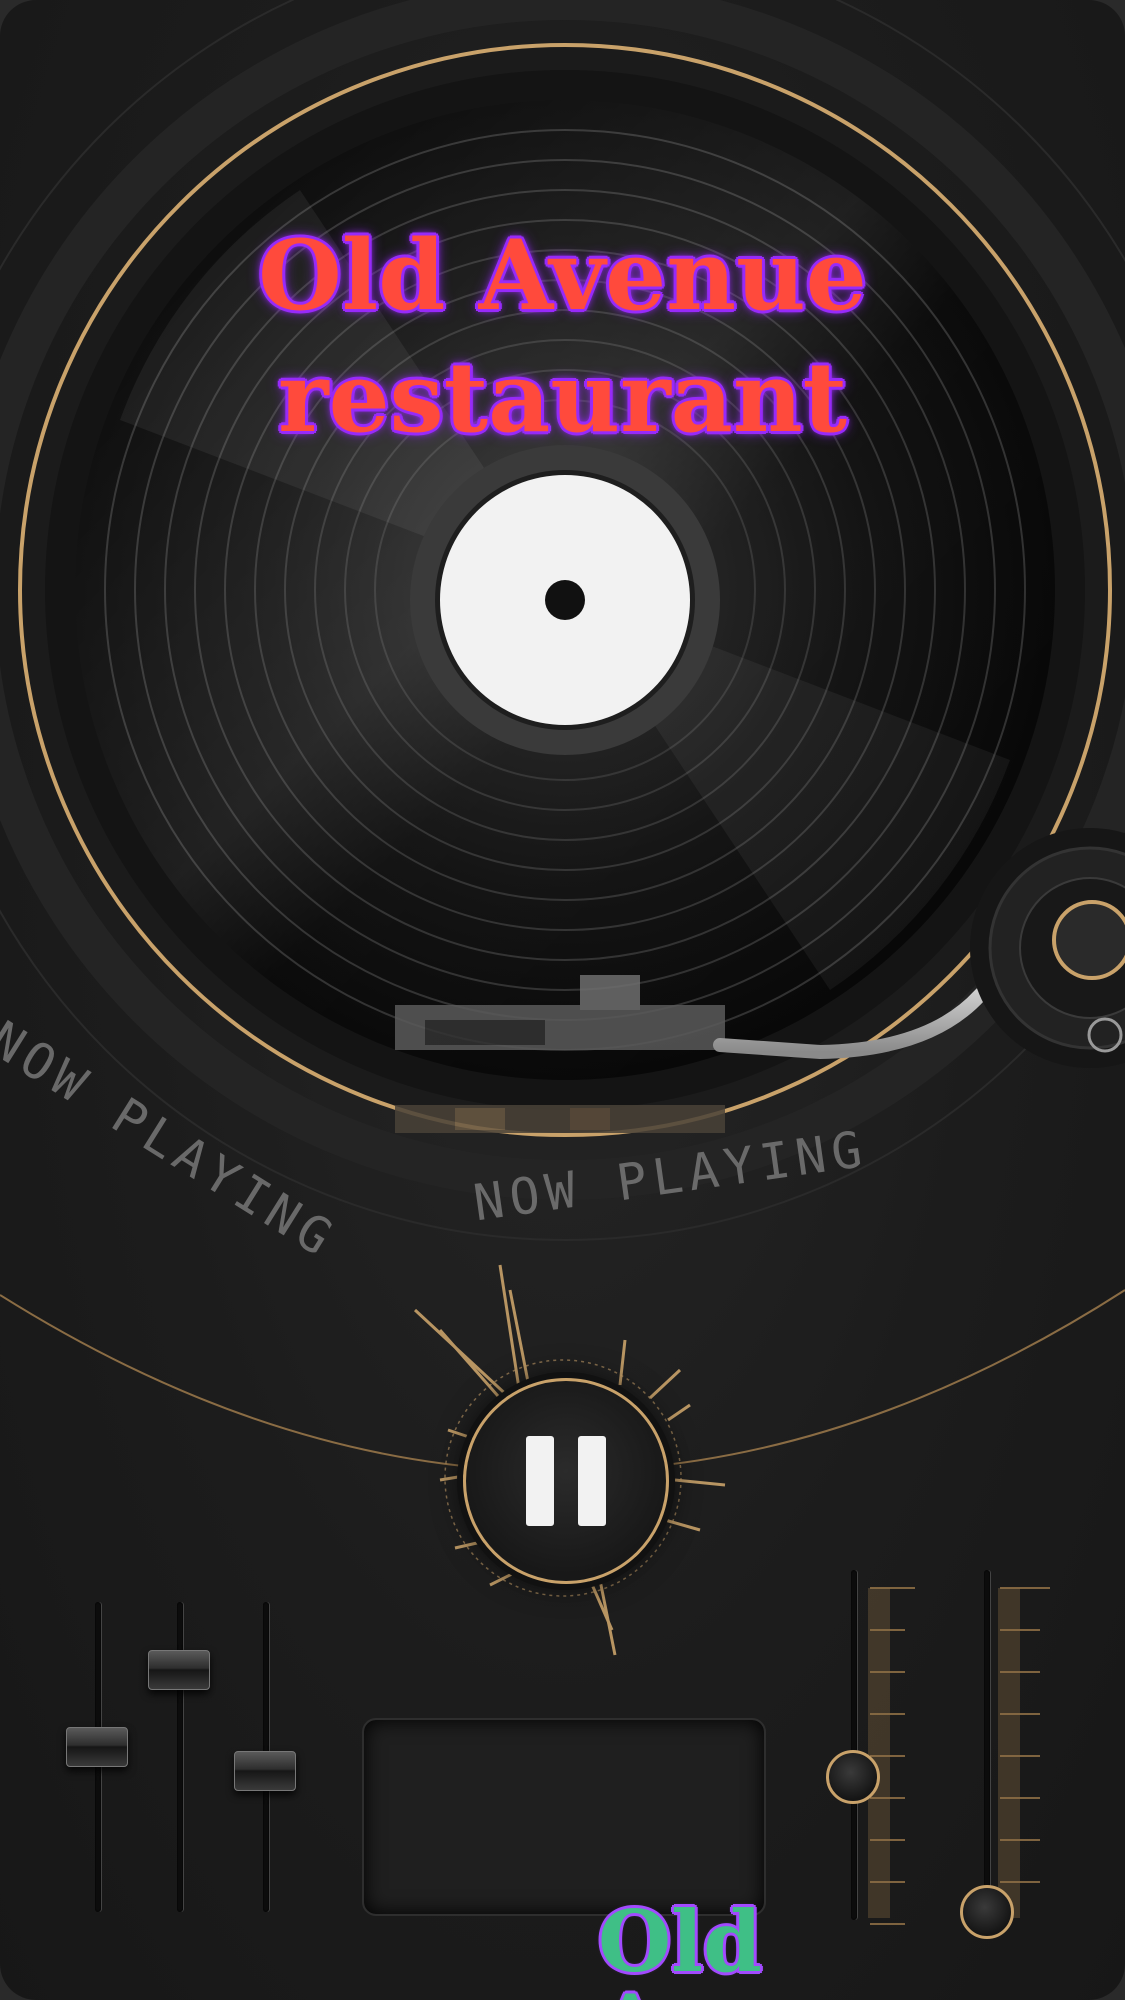 This screenshot has height=2000, width=1125. What do you see at coordinates (565, 600) in the screenshot?
I see `spindle` at bounding box center [565, 600].